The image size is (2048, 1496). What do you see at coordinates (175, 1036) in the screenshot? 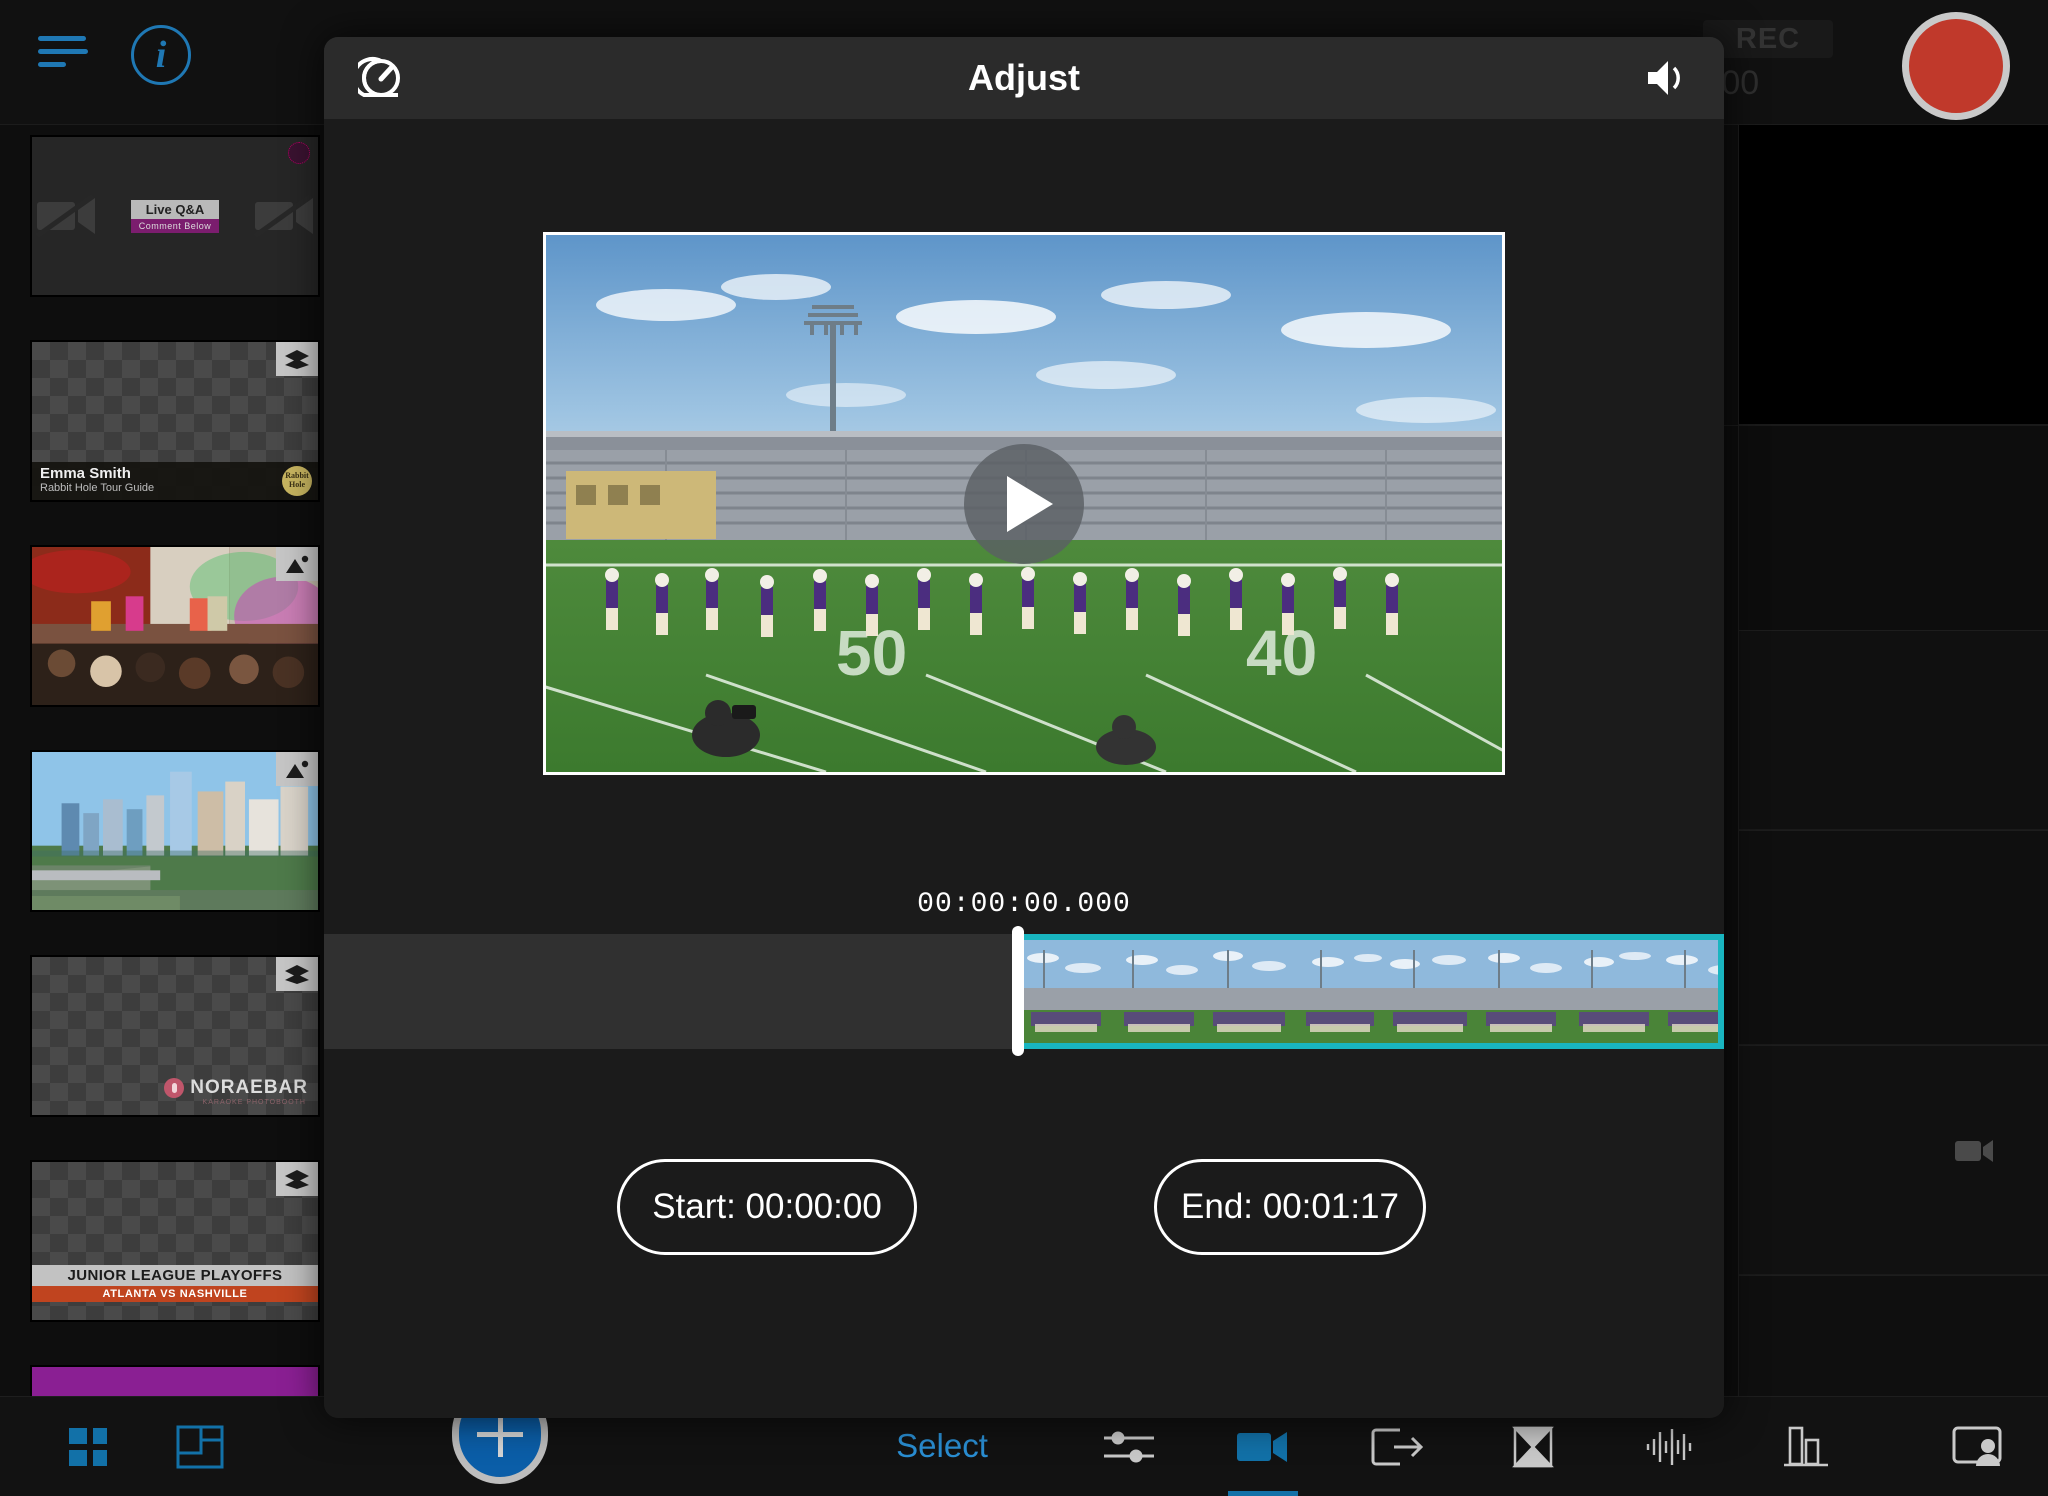
I see `list-item: NORAEBAR KARAOKE PHOTOBOOTH` at bounding box center [175, 1036].